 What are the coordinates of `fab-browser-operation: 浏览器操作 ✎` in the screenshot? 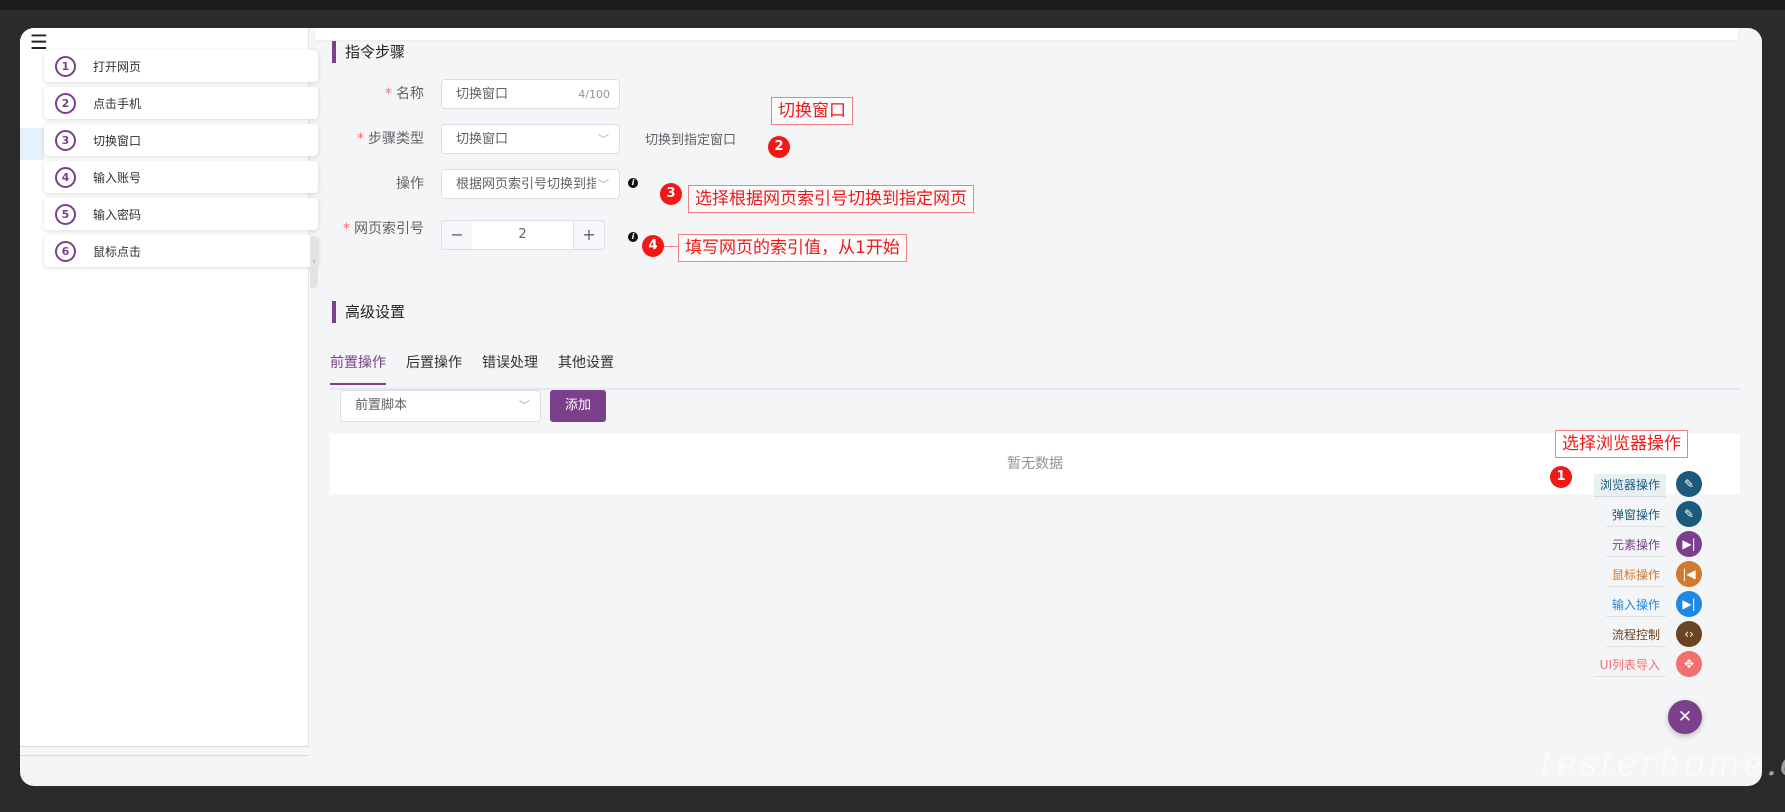 It's located at (1631, 484).